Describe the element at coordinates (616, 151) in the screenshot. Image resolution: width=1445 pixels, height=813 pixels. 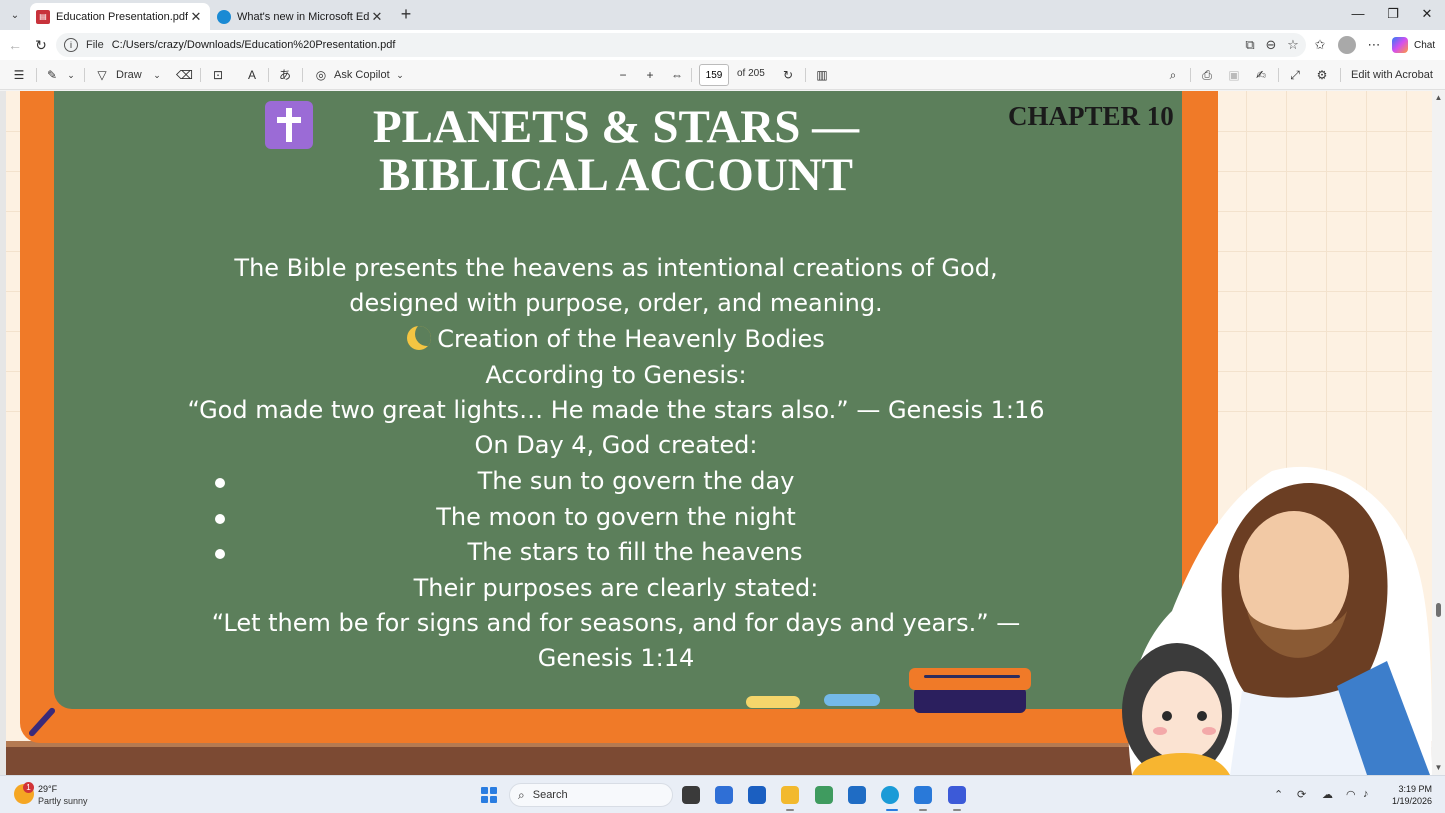
I see `slide-title: PLANETS & STARS — BIBLICAL ACCOUNT` at that location.